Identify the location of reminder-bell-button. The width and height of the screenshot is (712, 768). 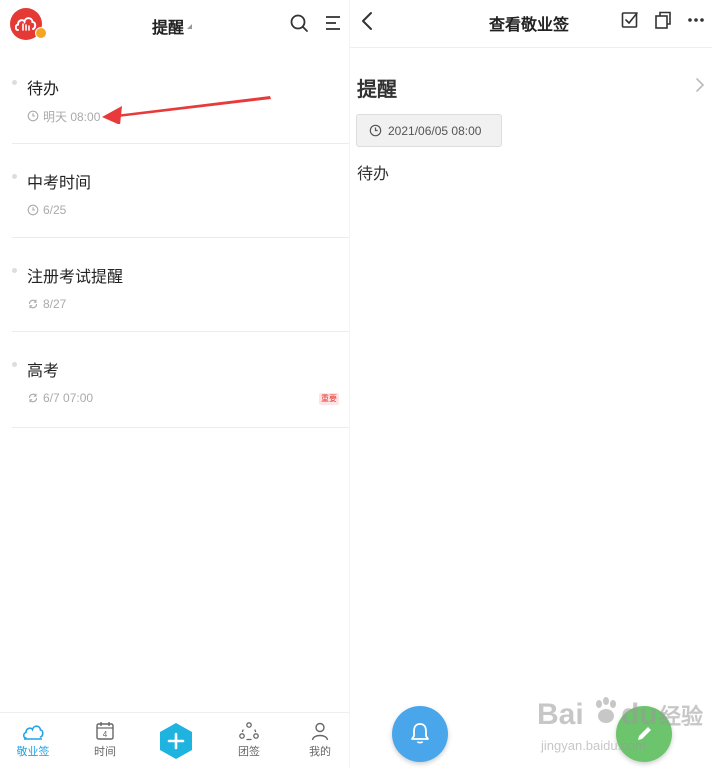
(420, 734).